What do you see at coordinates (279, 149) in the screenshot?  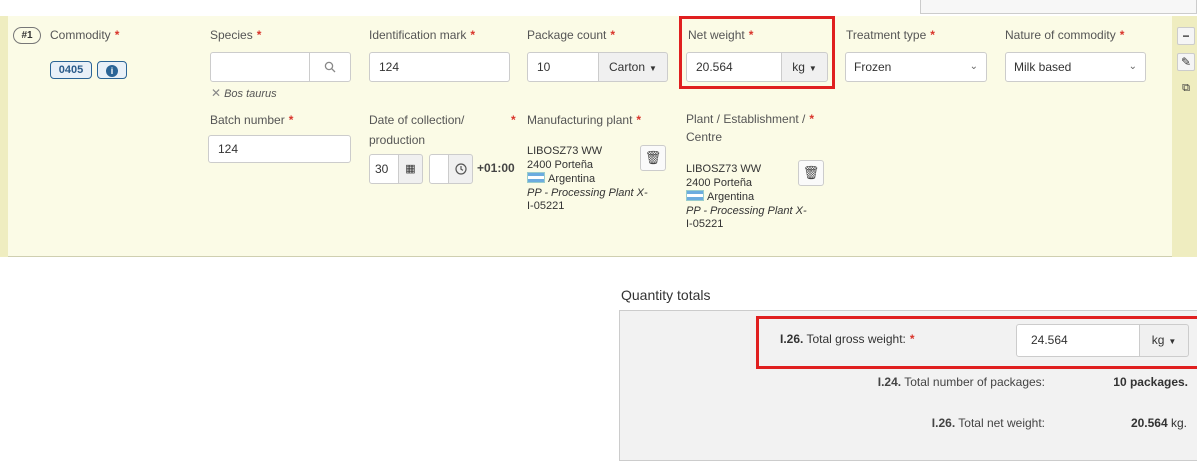 I see `batch-input: 124` at bounding box center [279, 149].